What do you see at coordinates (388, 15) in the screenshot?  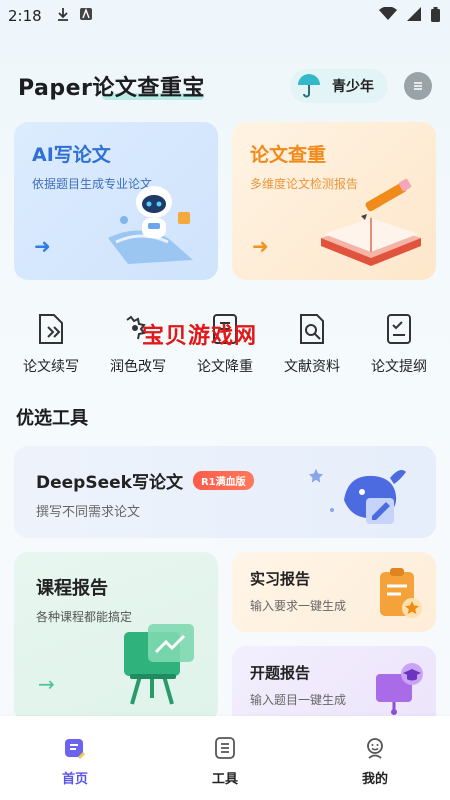 I see `wifi-icon` at bounding box center [388, 15].